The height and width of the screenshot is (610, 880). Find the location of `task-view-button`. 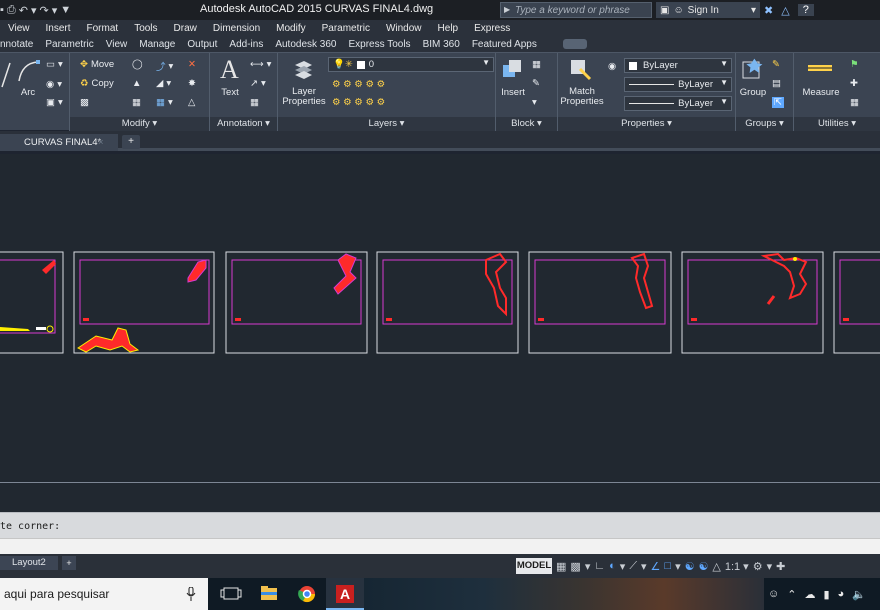

task-view-button is located at coordinates (231, 594).